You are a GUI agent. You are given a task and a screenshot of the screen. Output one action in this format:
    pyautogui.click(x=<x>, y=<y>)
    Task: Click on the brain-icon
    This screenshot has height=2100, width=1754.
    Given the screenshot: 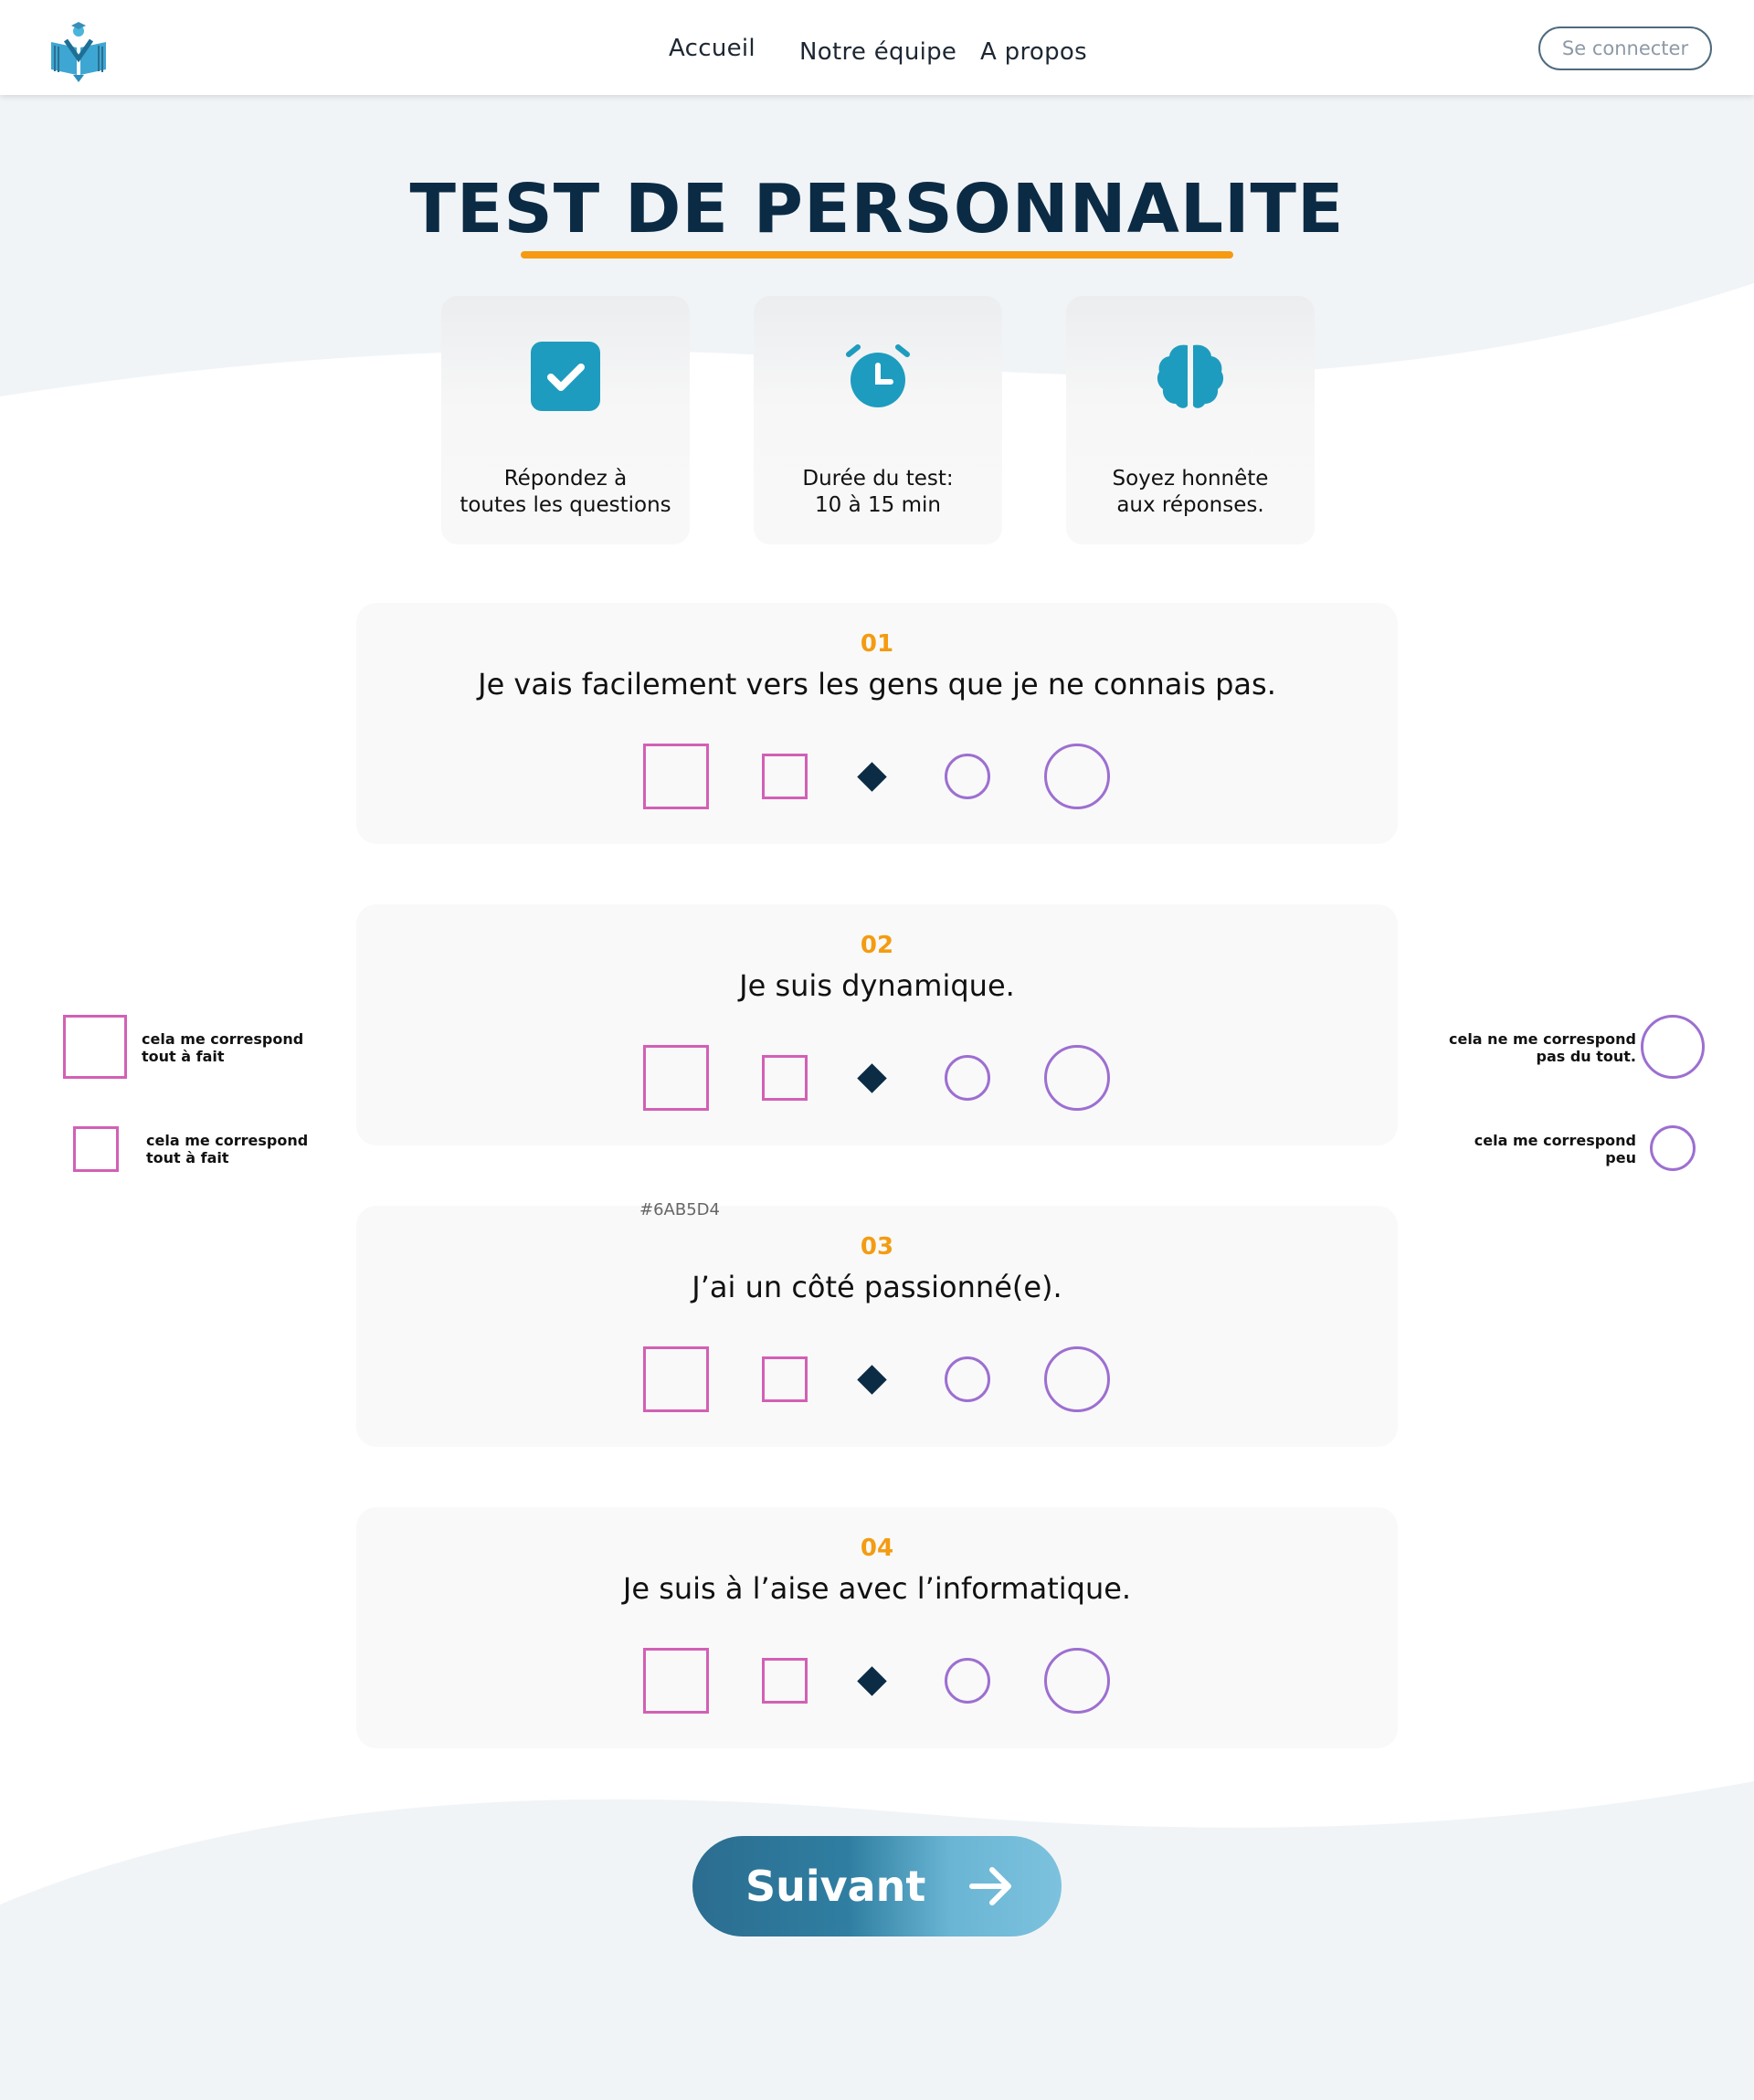 What is the action you would take?
    pyautogui.click(x=1190, y=376)
    